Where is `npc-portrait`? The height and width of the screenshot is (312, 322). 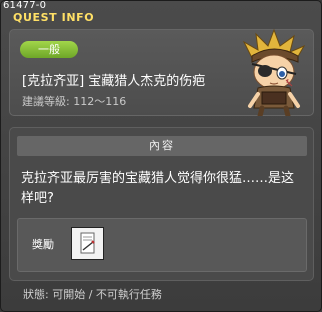 npc-portrait is located at coordinates (274, 72).